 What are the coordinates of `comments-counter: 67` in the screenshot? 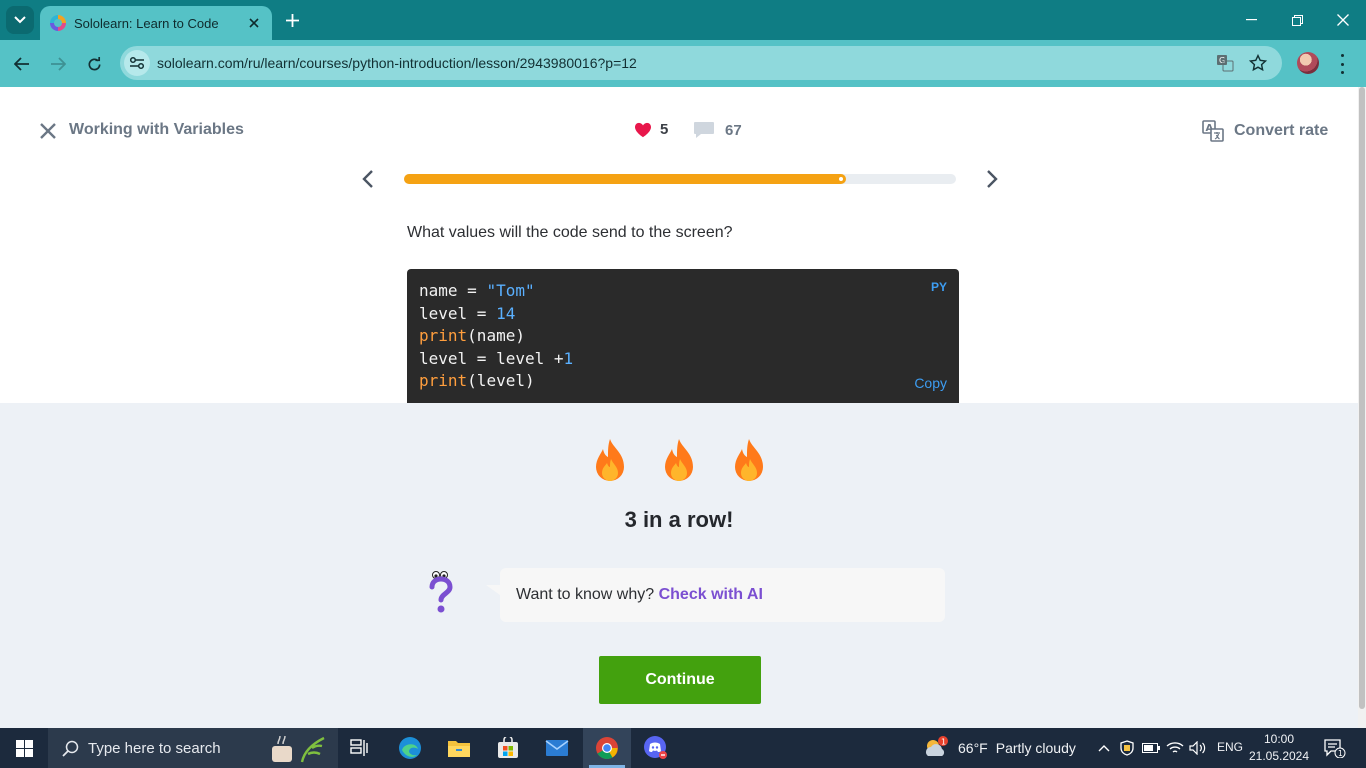 It's located at (717, 130).